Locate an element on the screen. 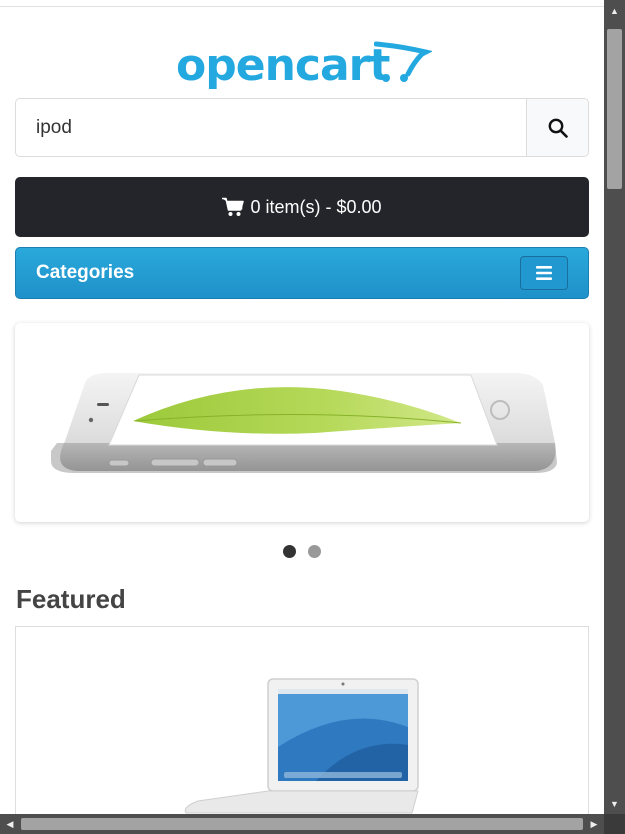 This screenshot has height=834, width=625. macbook-product-image is located at coordinates (301, 746).